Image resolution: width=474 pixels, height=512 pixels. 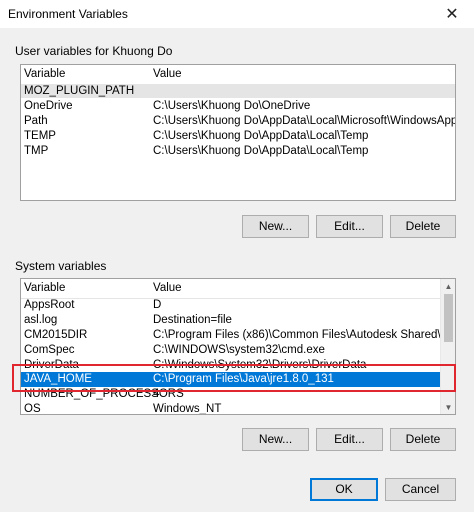 What do you see at coordinates (156, 394) in the screenshot?
I see `row-value: 4` at bounding box center [156, 394].